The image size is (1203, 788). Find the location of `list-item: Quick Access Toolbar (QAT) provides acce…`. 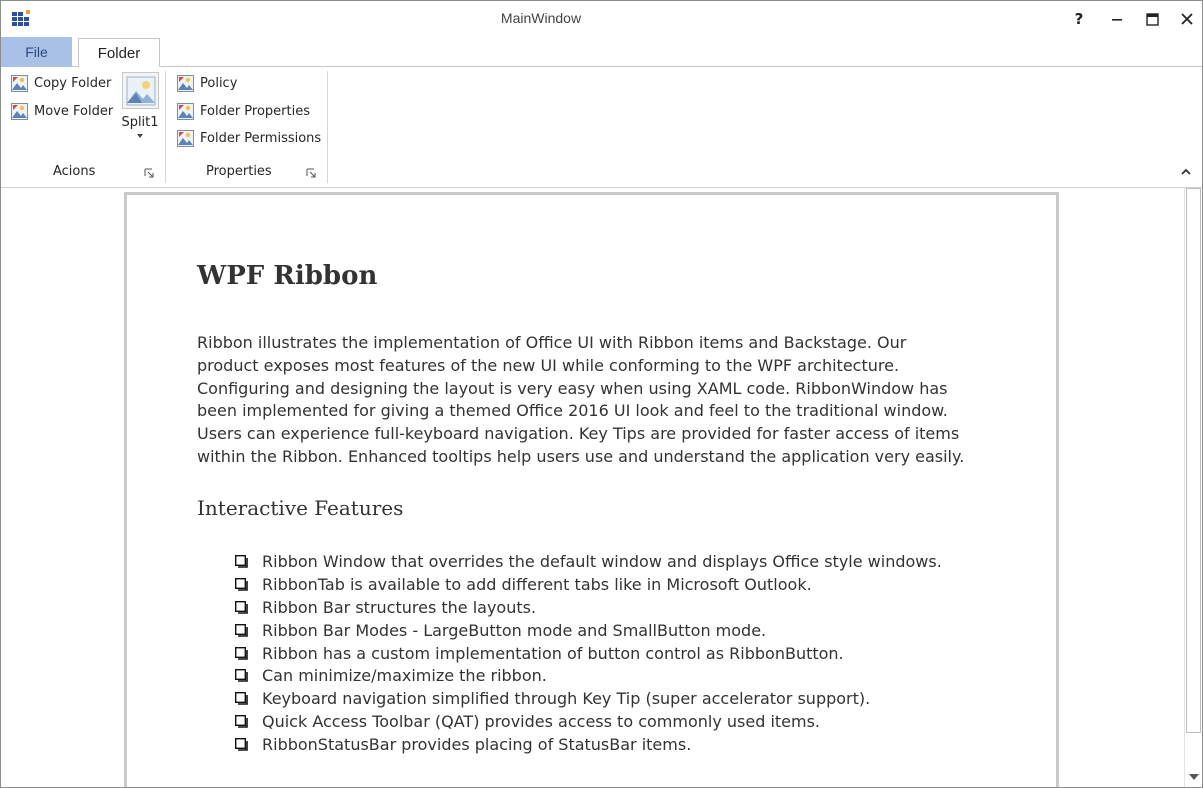

list-item: Quick Access Toolbar (QAT) provides acce… is located at coordinates (588, 721).